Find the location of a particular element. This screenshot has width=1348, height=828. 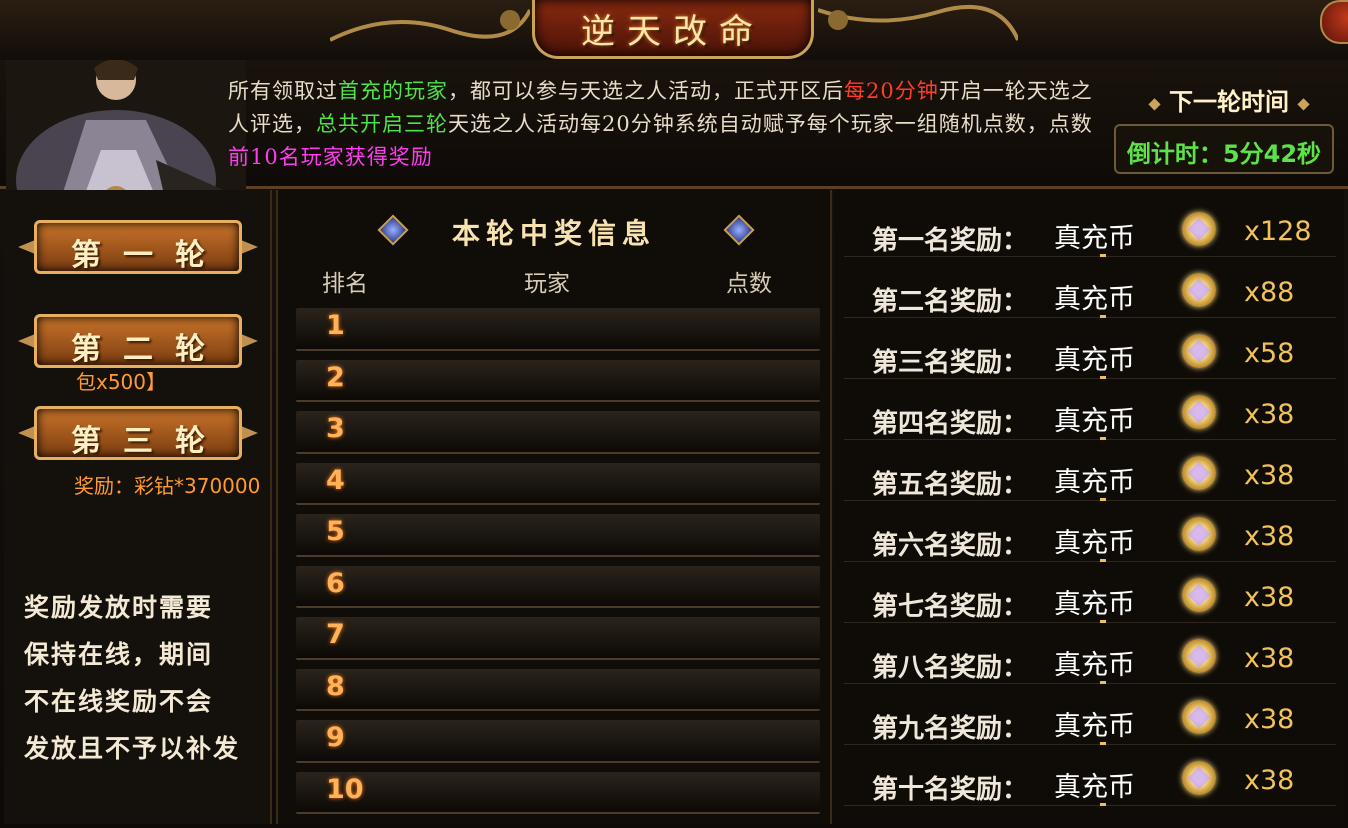

right-ornament-icon is located at coordinates (918, 22).